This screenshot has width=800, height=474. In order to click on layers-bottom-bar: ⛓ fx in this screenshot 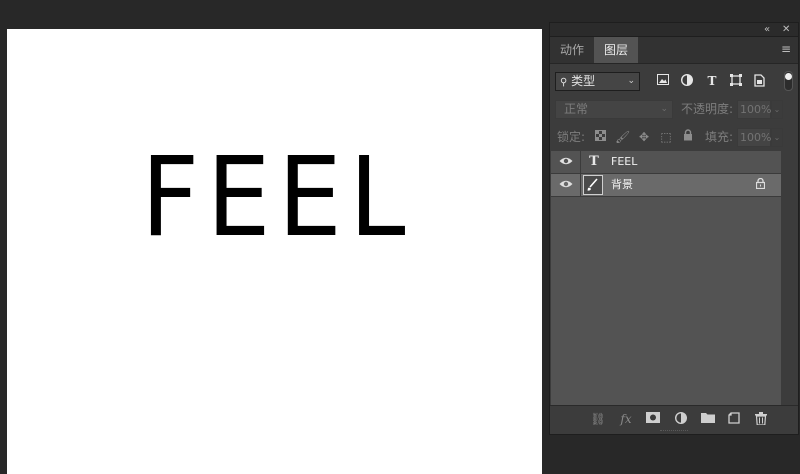, I will do `click(674, 419)`.